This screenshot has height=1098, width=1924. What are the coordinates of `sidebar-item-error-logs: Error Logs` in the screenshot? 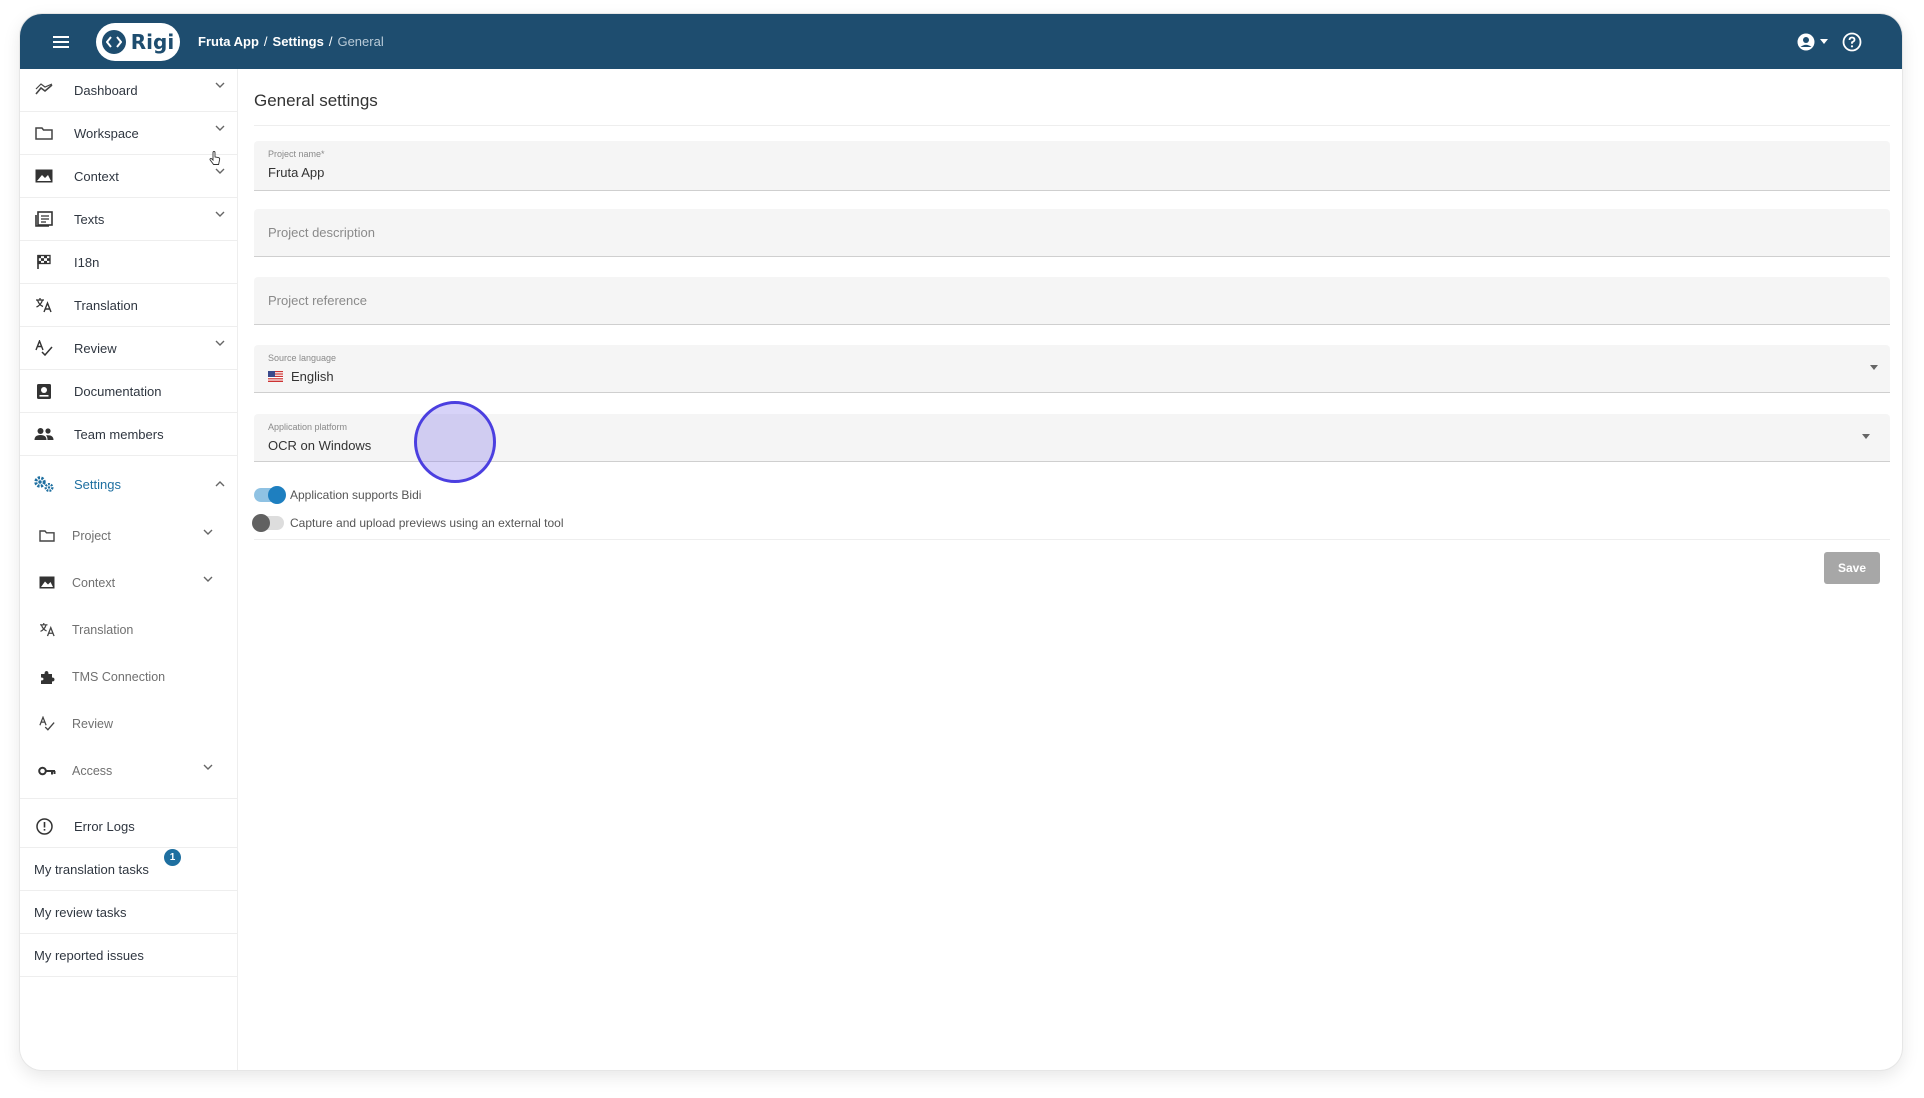 It's located at (128, 826).